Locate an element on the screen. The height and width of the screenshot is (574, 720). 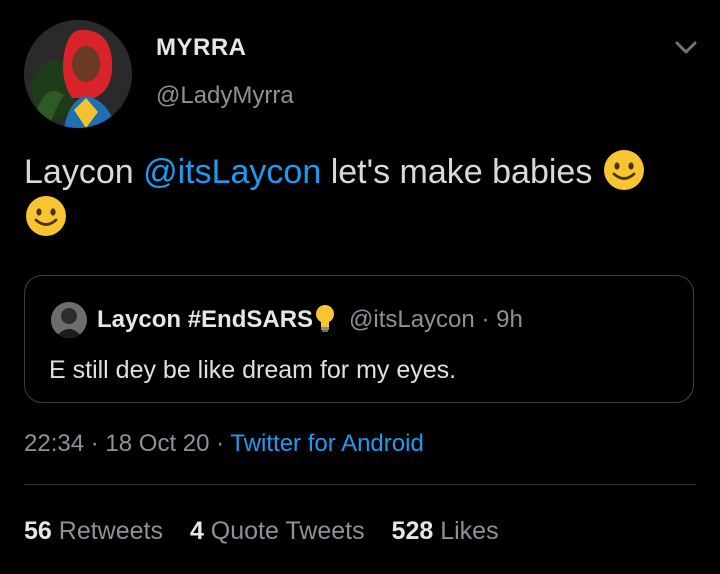
quoted-age: 9h is located at coordinates (509, 319).